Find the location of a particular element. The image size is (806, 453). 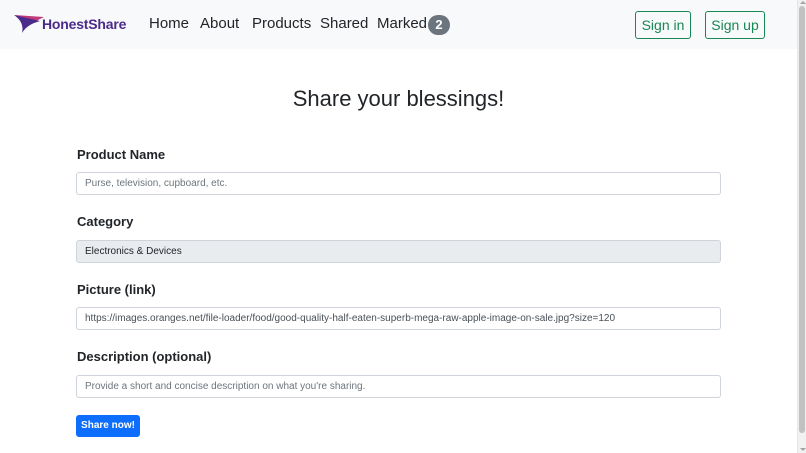

nav-products: Products is located at coordinates (281, 23).